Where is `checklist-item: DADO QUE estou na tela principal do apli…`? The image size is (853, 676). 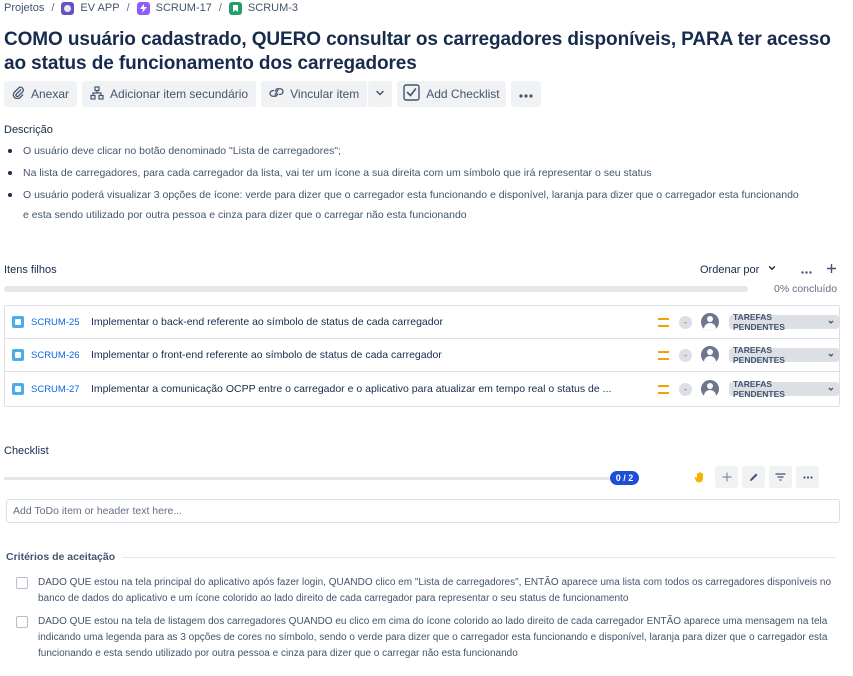
checklist-item: DADO QUE estou na tela principal do apli… is located at coordinates (429, 591).